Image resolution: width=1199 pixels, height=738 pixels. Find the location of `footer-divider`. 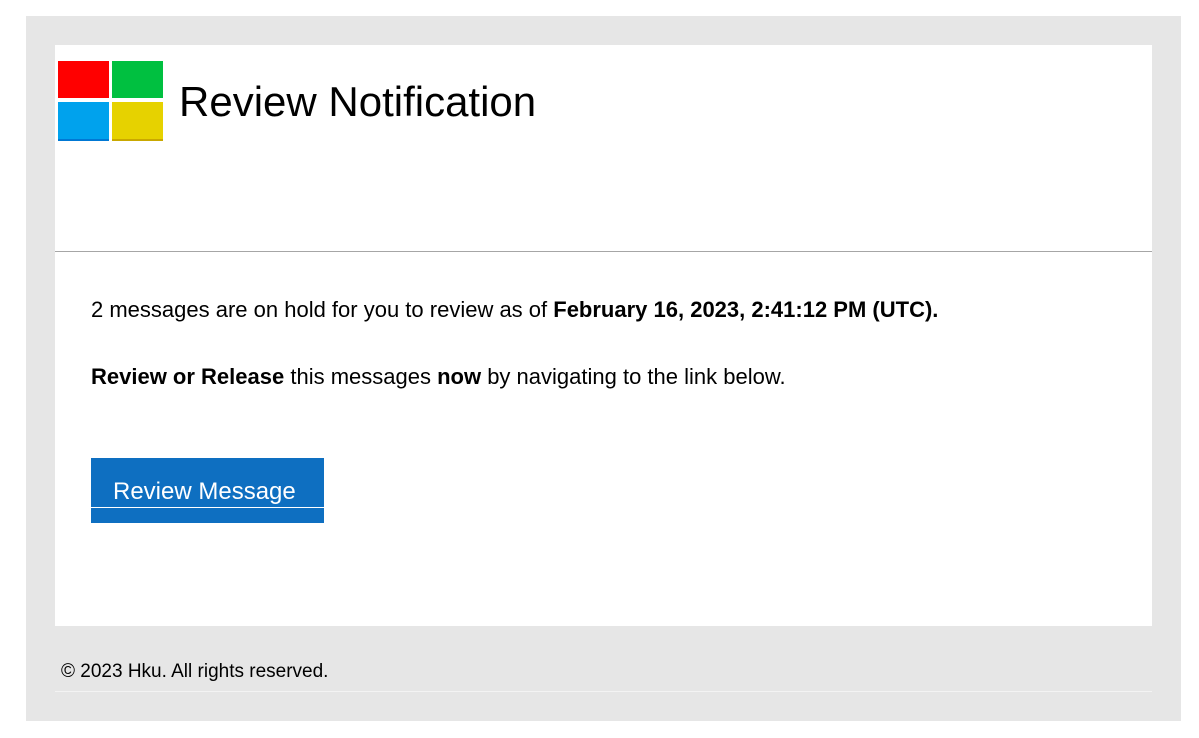

footer-divider is located at coordinates (603, 691).